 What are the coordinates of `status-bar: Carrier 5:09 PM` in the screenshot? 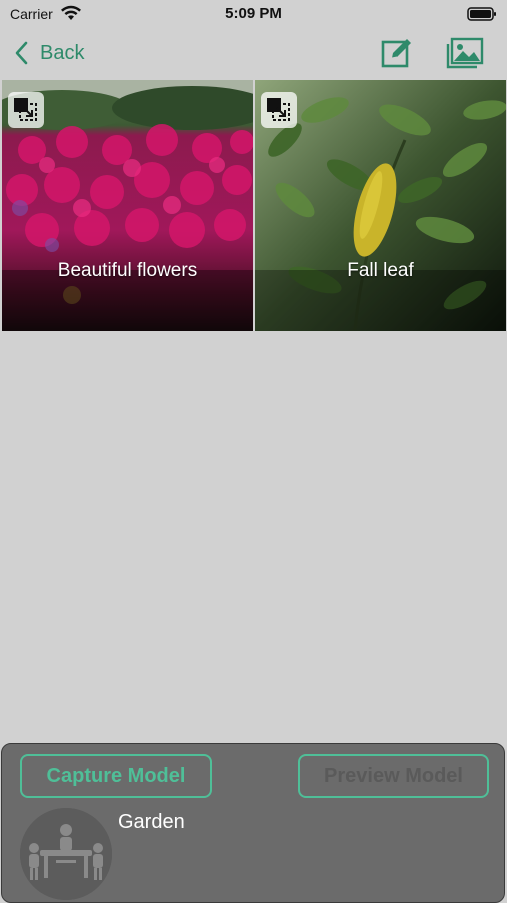 It's located at (253, 15).